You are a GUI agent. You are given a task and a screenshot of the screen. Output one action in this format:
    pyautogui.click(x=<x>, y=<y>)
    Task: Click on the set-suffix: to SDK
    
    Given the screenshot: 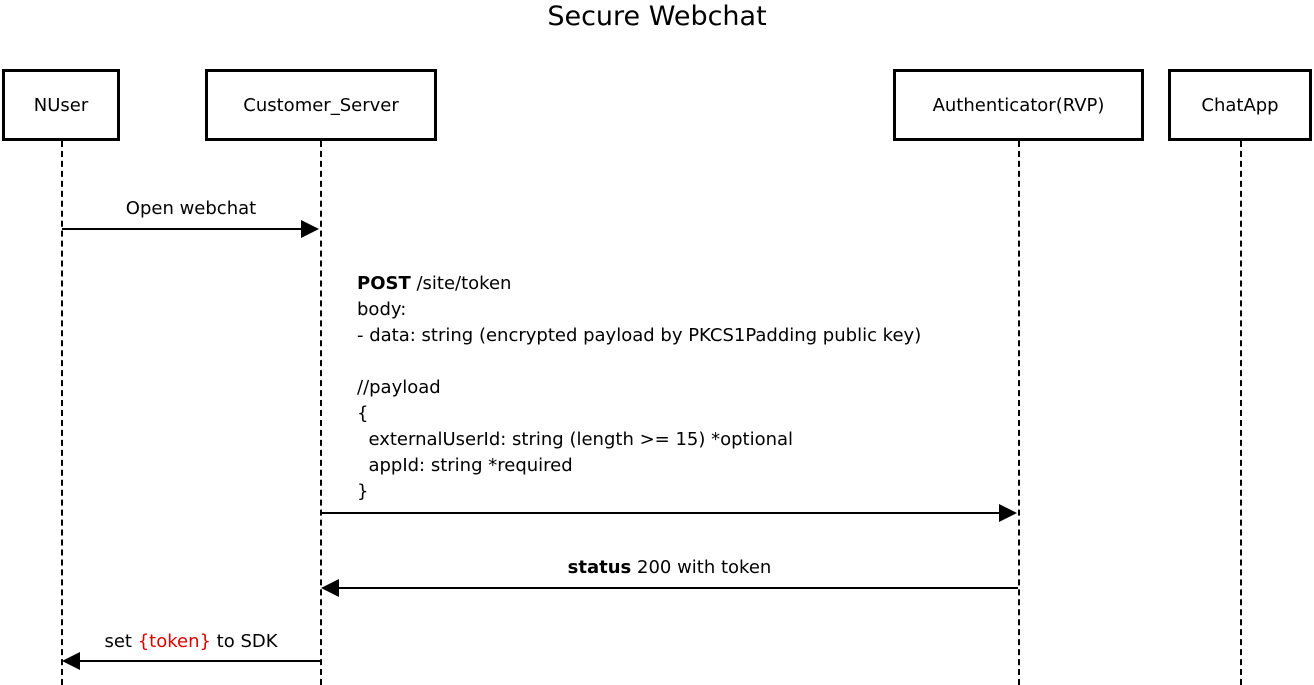 What is the action you would take?
    pyautogui.click(x=244, y=641)
    